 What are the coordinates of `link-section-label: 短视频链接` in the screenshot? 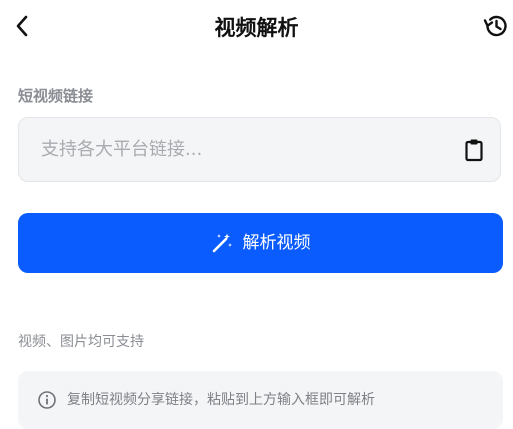 It's located at (56, 96).